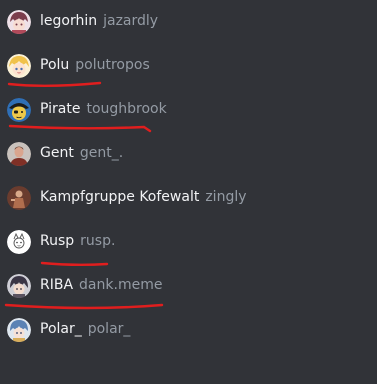 Image resolution: width=377 pixels, height=384 pixels. Describe the element at coordinates (109, 329) in the screenshot. I see `username: polar_` at that location.